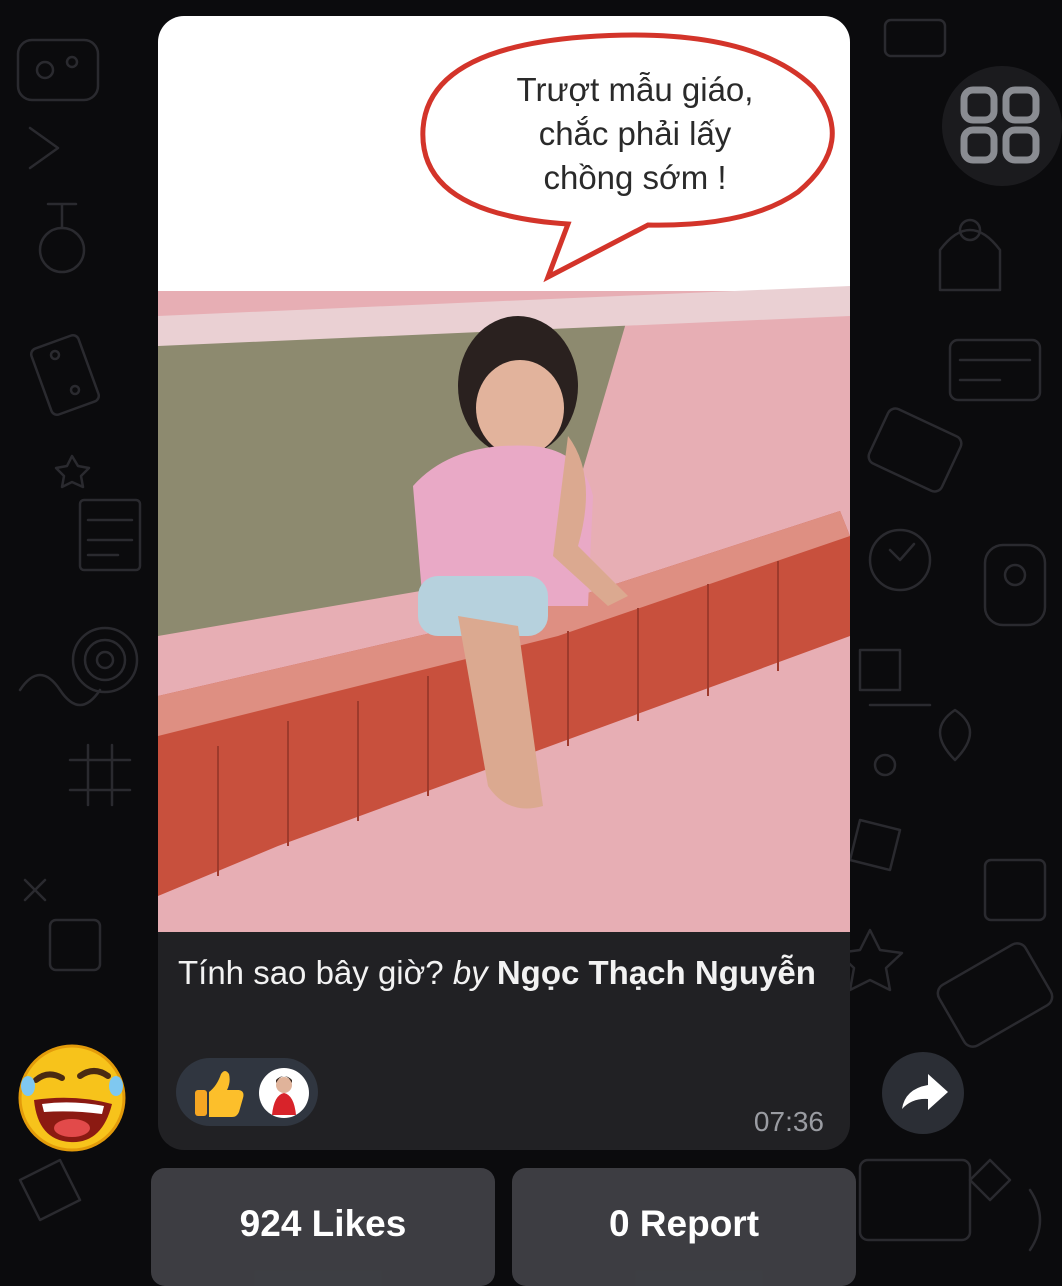 The width and height of the screenshot is (1062, 1286). Describe the element at coordinates (72, 1098) in the screenshot. I see `laughing-emoji-icon` at that location.